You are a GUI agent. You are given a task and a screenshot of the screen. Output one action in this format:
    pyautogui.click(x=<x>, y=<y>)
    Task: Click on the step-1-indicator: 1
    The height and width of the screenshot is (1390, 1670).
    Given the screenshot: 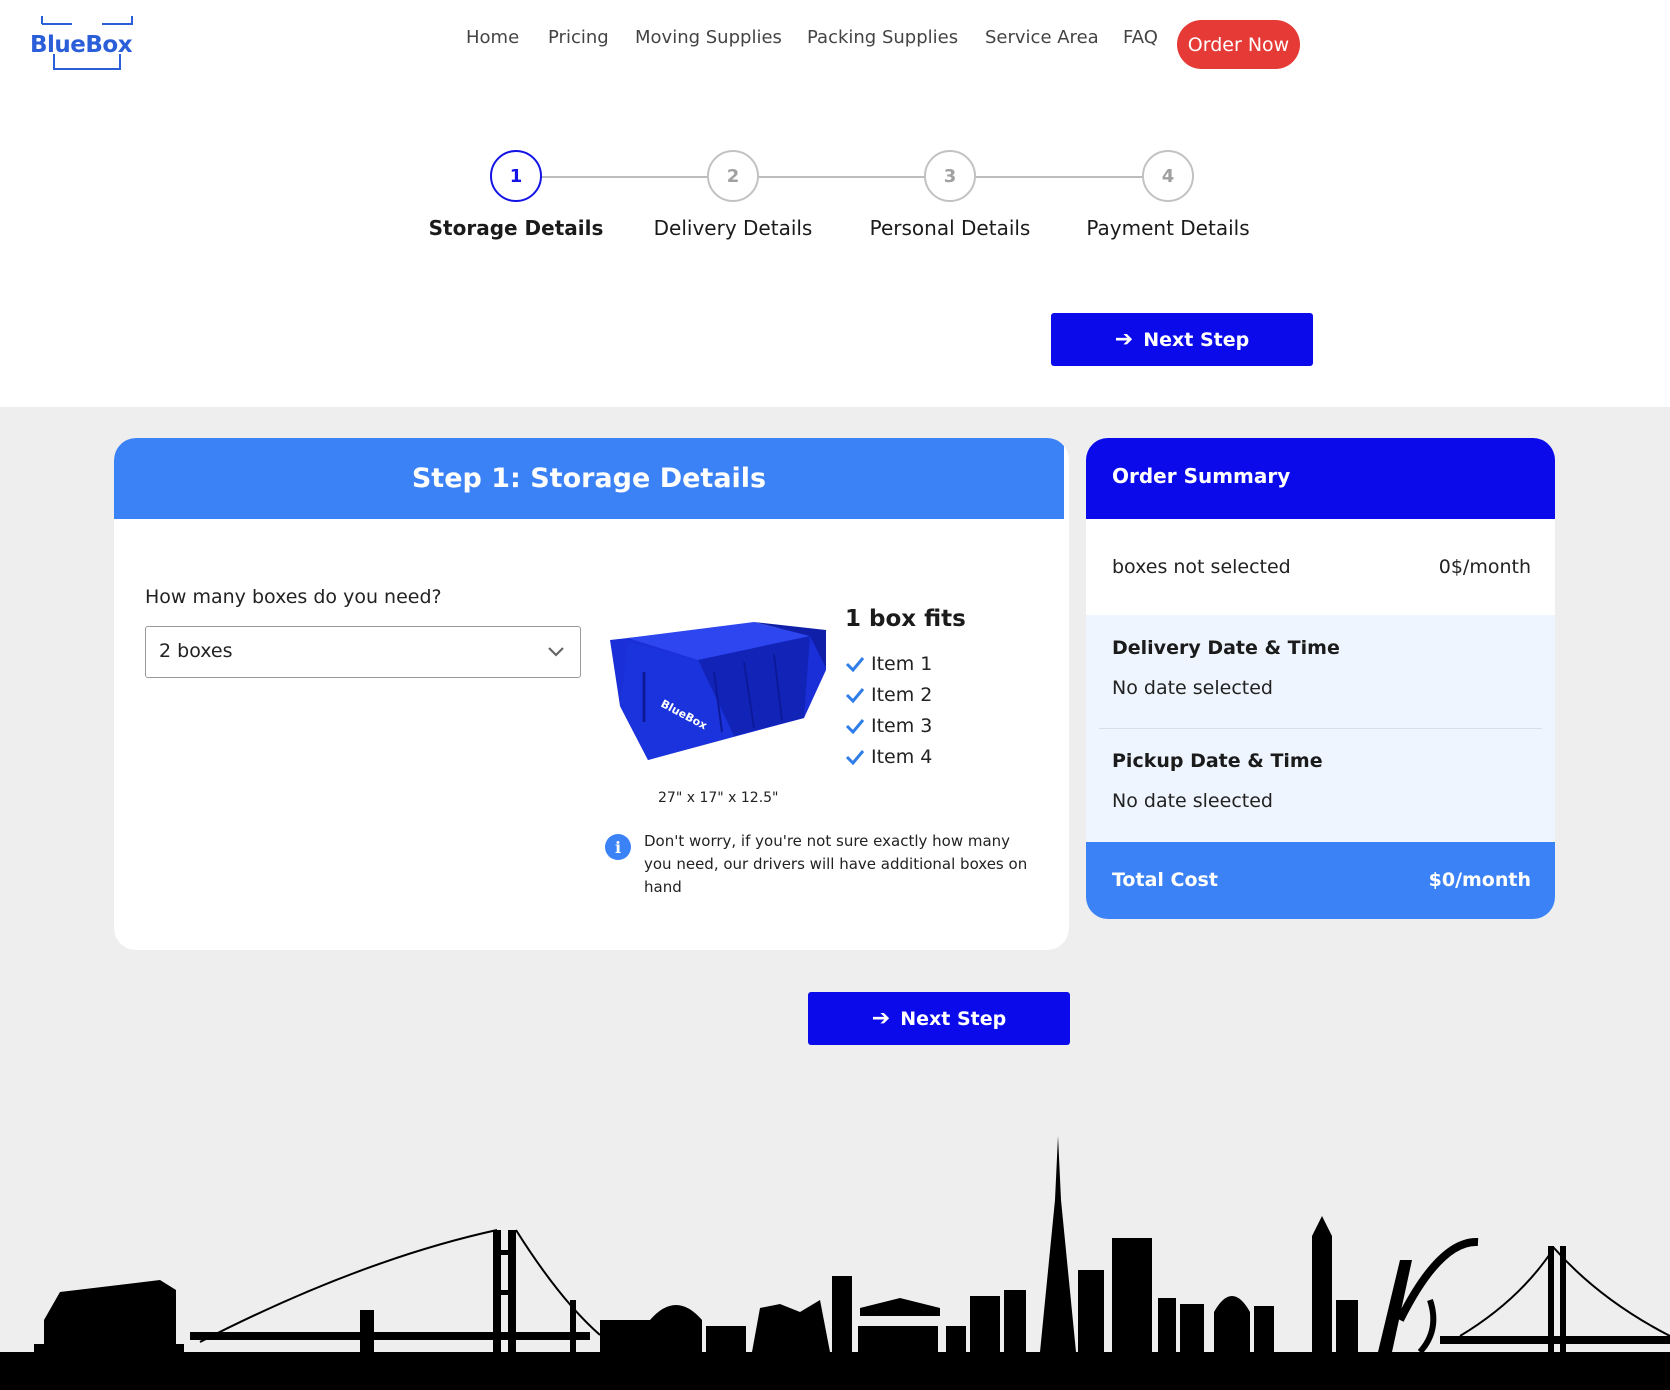 What is the action you would take?
    pyautogui.click(x=516, y=176)
    